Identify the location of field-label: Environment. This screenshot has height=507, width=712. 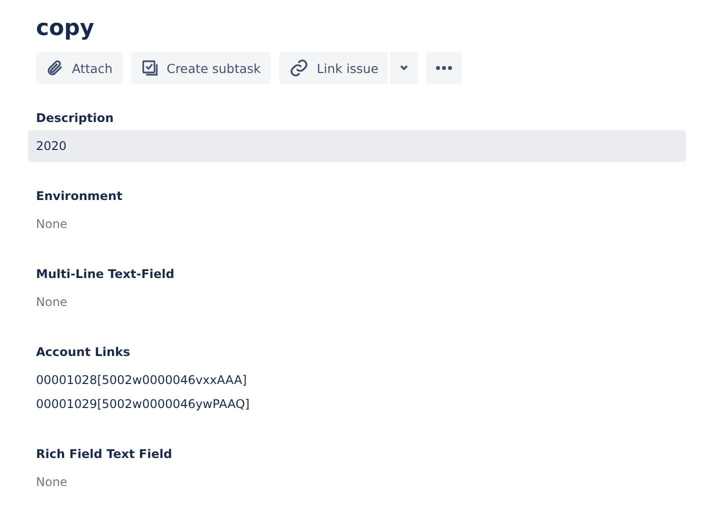
(80, 196).